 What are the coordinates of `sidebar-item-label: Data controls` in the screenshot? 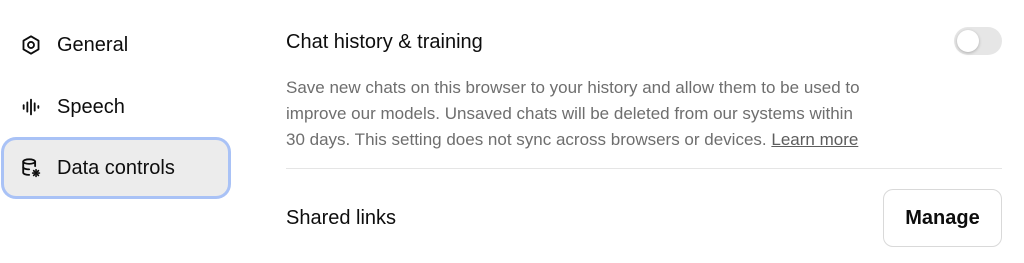 It's located at (116, 167).